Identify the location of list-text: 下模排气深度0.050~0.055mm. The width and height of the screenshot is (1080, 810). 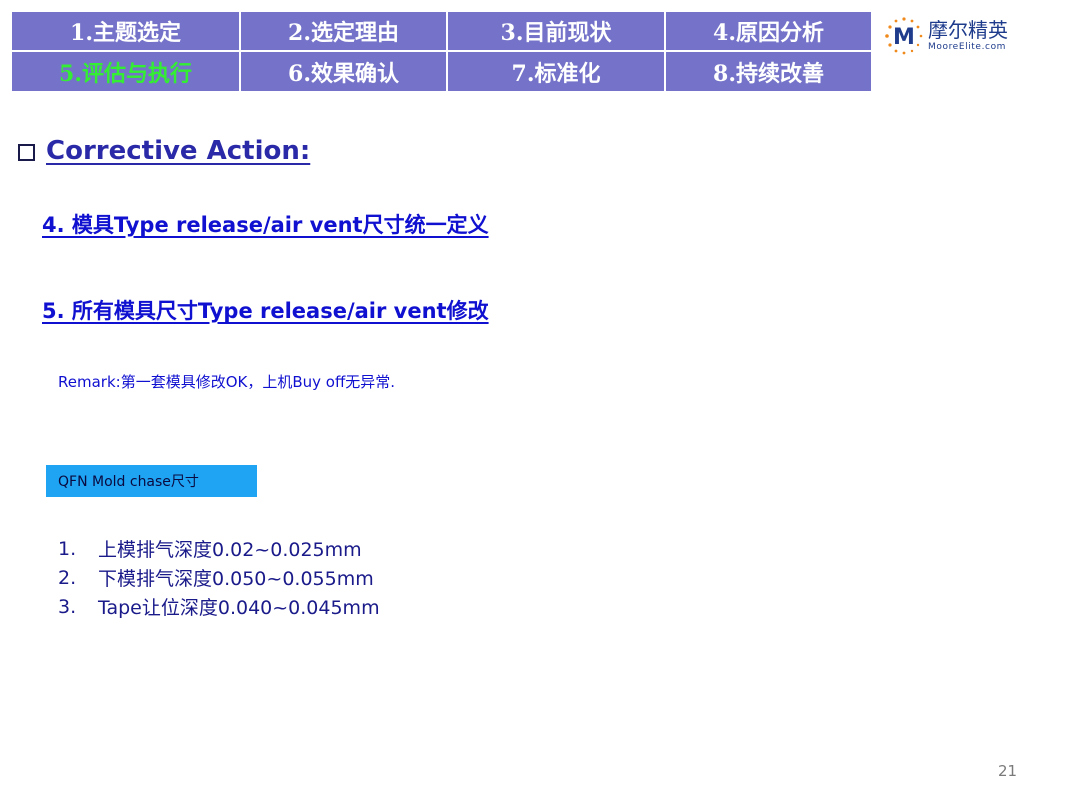
(236, 579).